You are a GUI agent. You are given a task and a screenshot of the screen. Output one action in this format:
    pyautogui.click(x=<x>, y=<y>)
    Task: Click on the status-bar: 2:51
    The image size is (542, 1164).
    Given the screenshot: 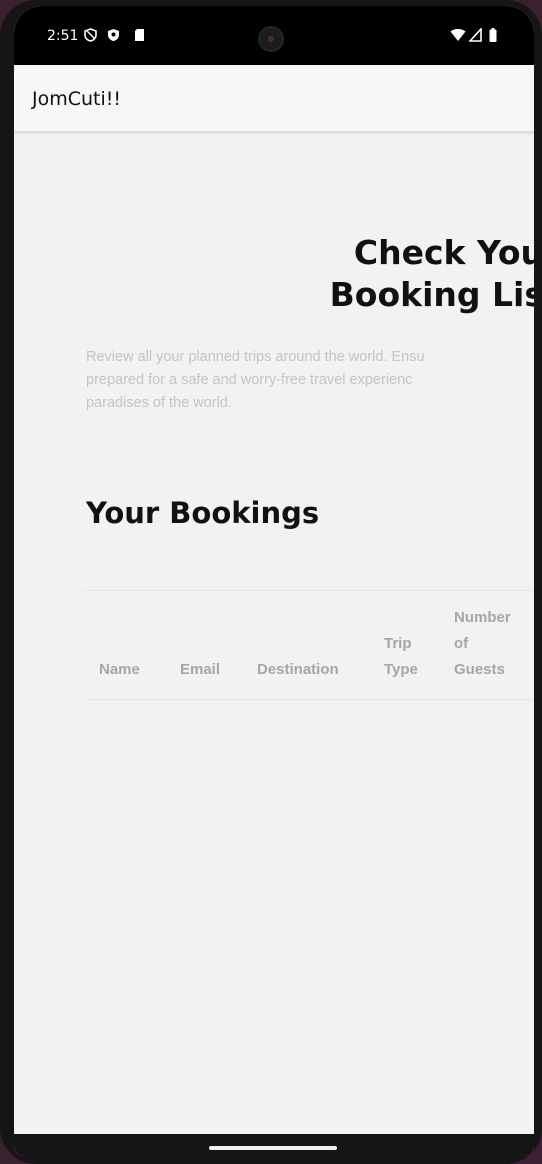 What is the action you would take?
    pyautogui.click(x=274, y=35)
    